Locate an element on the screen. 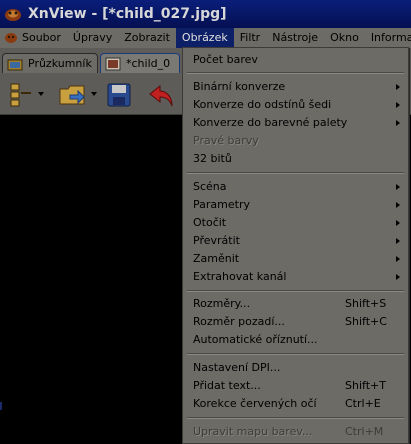  menu-item-konverze-odstinu-sedi: Konverze do odstínů šedi is located at coordinates (295, 105).